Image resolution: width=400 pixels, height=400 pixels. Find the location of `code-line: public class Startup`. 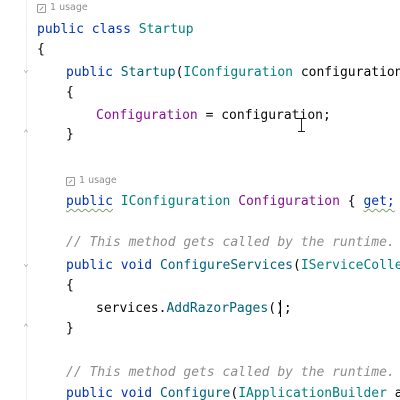

code-line: public class Startup is located at coordinates (115, 30).